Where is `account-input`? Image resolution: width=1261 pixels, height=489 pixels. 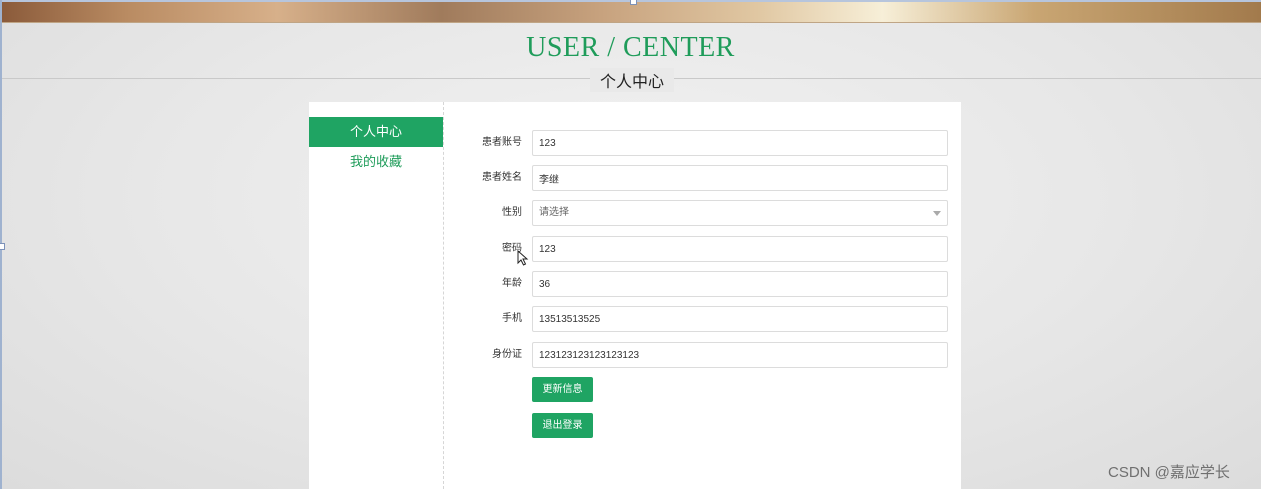 account-input is located at coordinates (740, 143).